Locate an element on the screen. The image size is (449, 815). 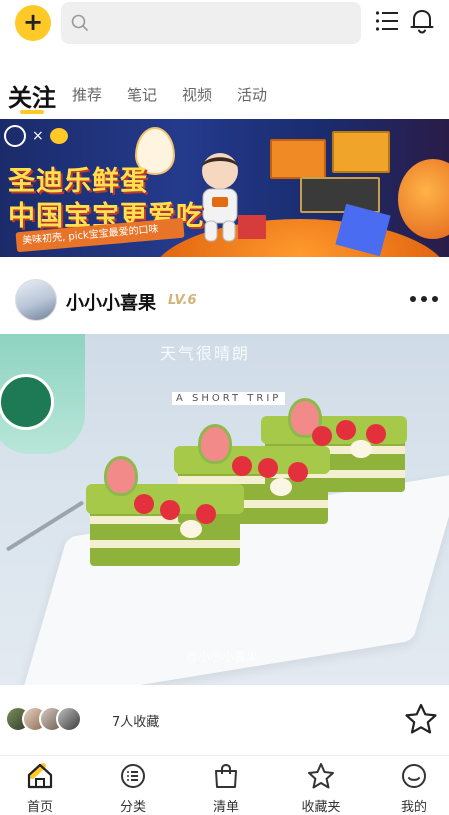
saves-count: 7人收藏 is located at coordinates (135, 720).